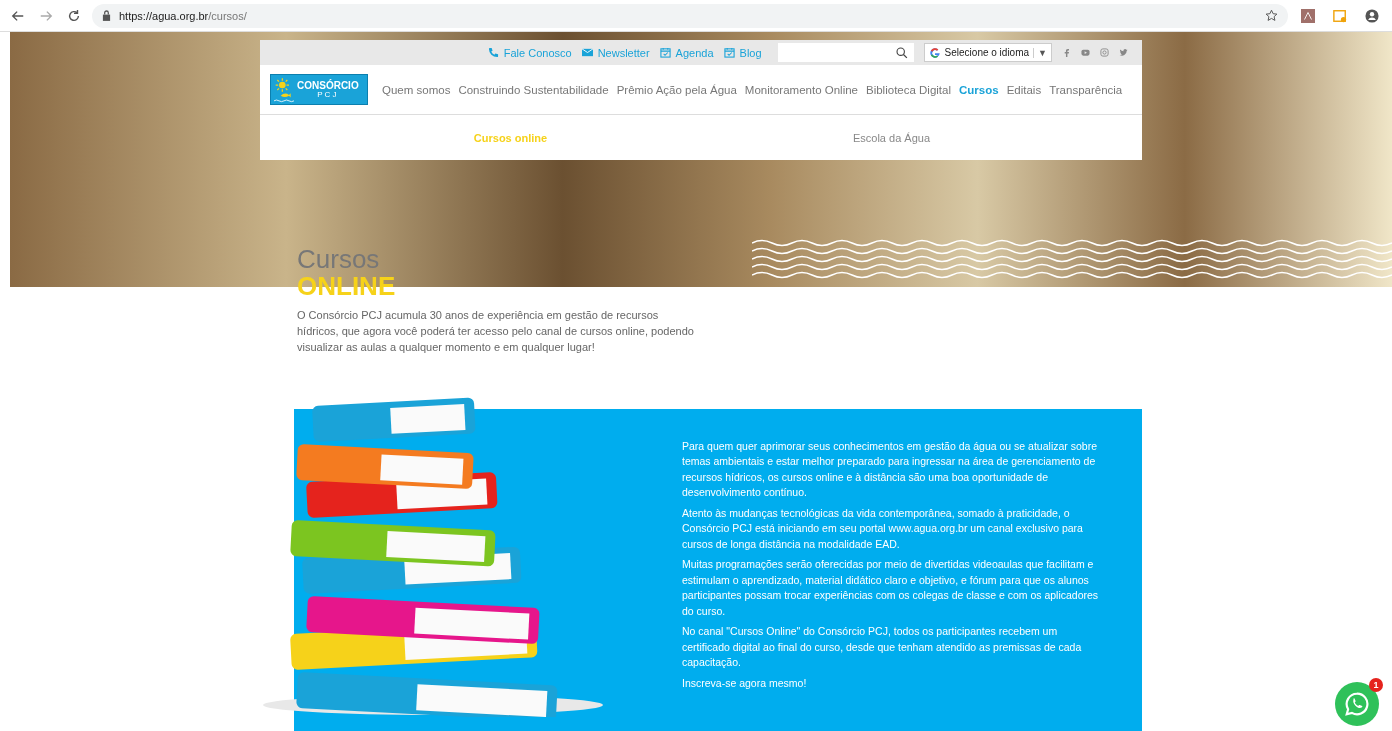 The height and width of the screenshot is (731, 1392). What do you see at coordinates (615, 52) in the screenshot?
I see `top-link: Newsletter` at bounding box center [615, 52].